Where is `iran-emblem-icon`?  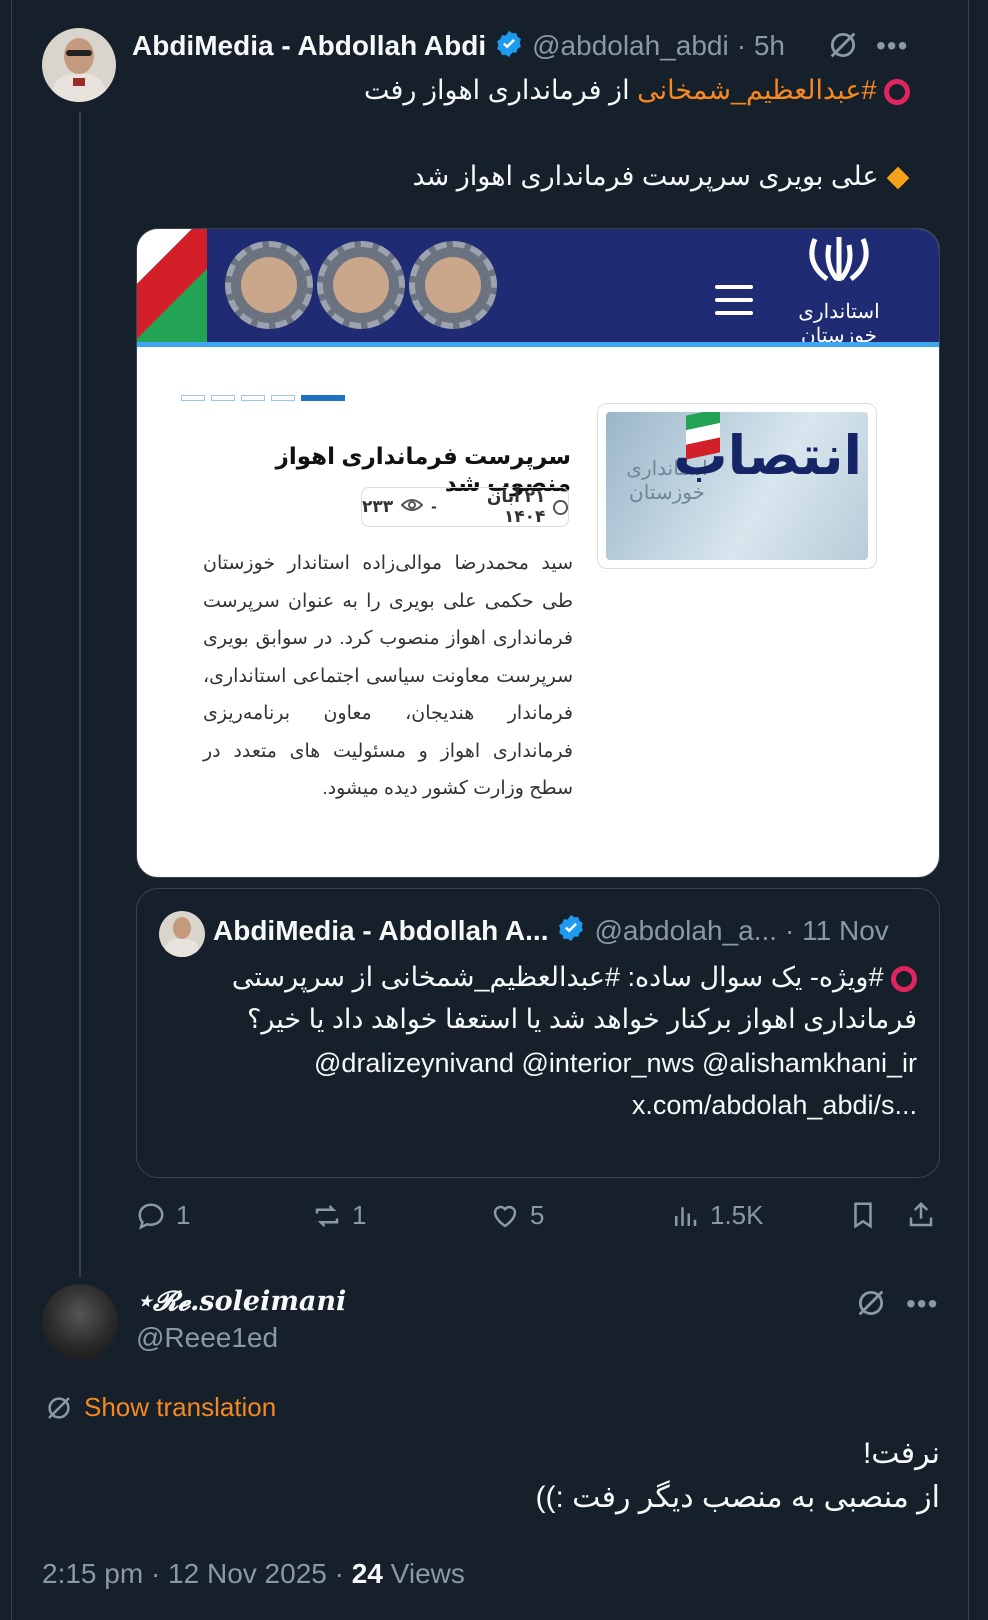
iran-emblem-icon is located at coordinates (839, 260).